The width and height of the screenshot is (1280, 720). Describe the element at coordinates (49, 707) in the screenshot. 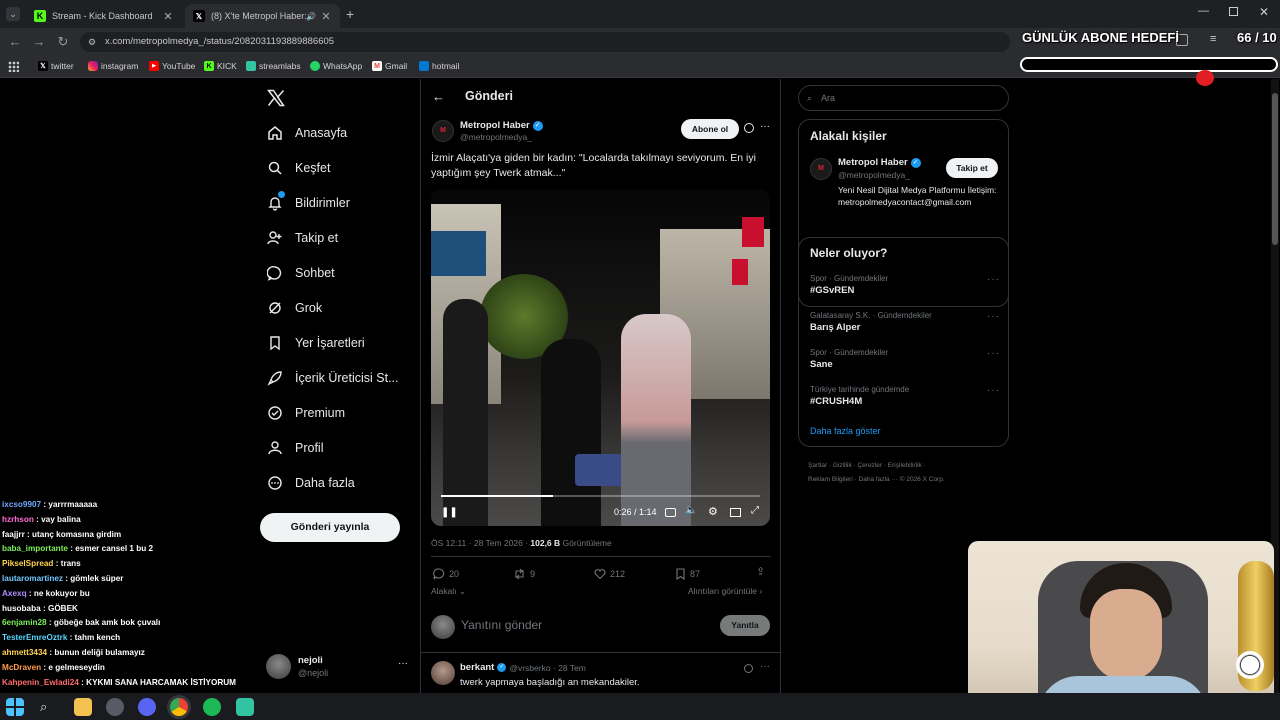

I see `search-icon: ⌕` at that location.